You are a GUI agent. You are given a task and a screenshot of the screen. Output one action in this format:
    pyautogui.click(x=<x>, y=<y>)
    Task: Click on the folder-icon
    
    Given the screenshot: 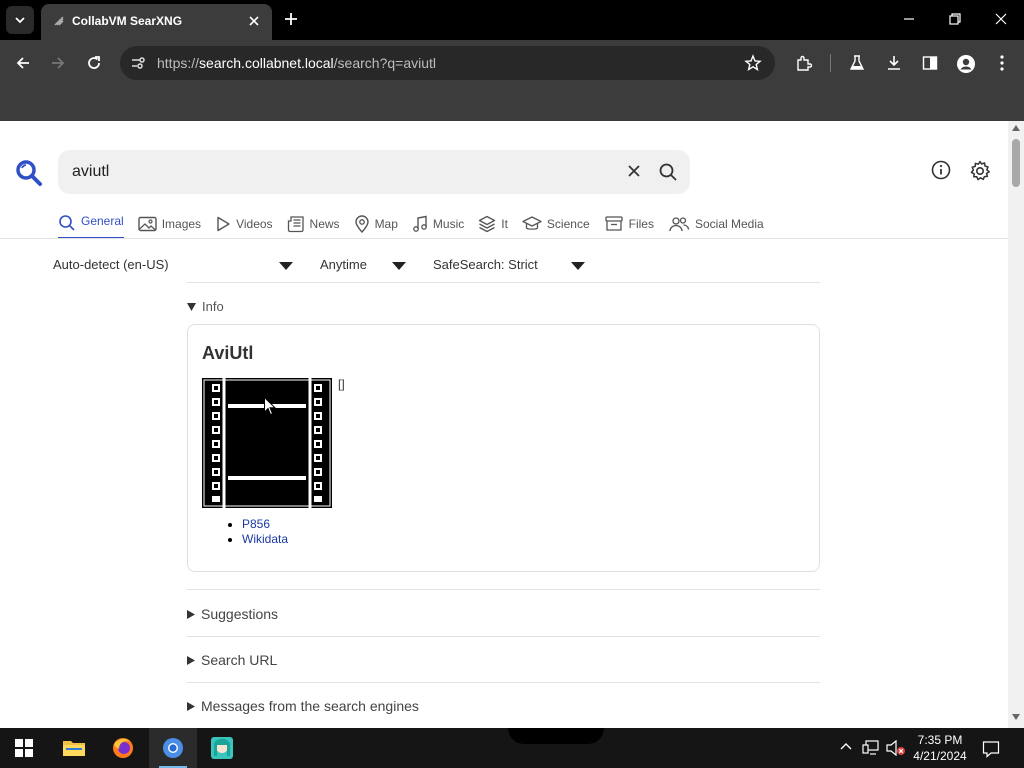 What is the action you would take?
    pyautogui.click(x=74, y=748)
    